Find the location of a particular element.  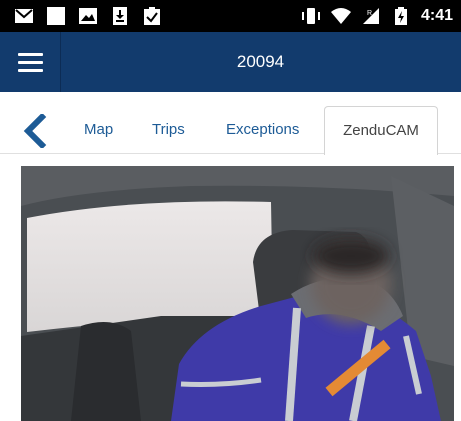

image-icon is located at coordinates (88, 16).